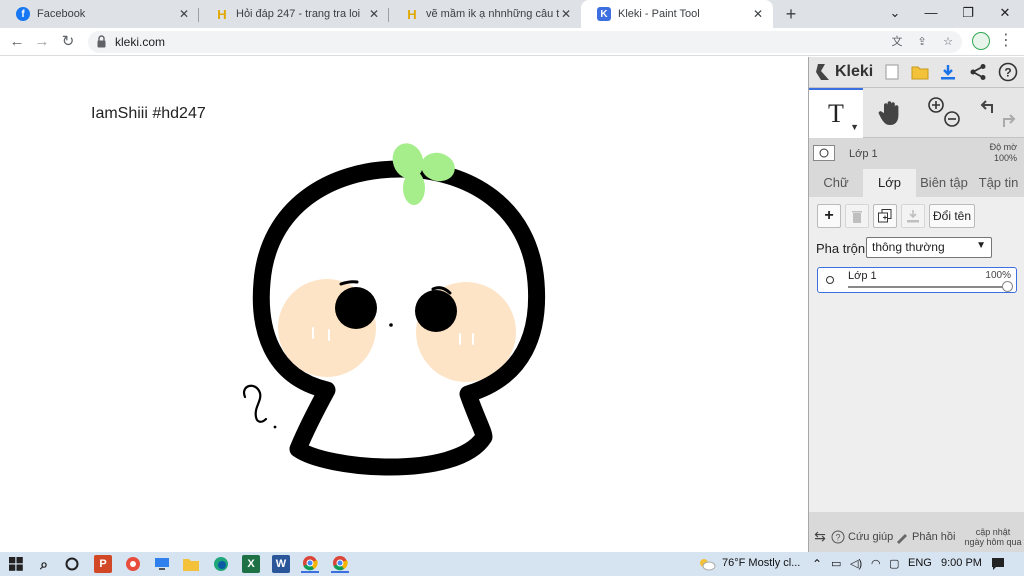 The width and height of the screenshot is (1024, 576). What do you see at coordinates (1005, 14) in the screenshot?
I see `close-window-button: ✕` at bounding box center [1005, 14].